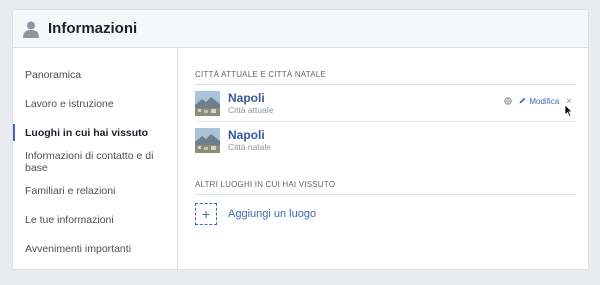 Image resolution: width=600 pixels, height=285 pixels. I want to click on sidebar-item-contact-info: Informazioni di contatto e di base, so click(95, 161).